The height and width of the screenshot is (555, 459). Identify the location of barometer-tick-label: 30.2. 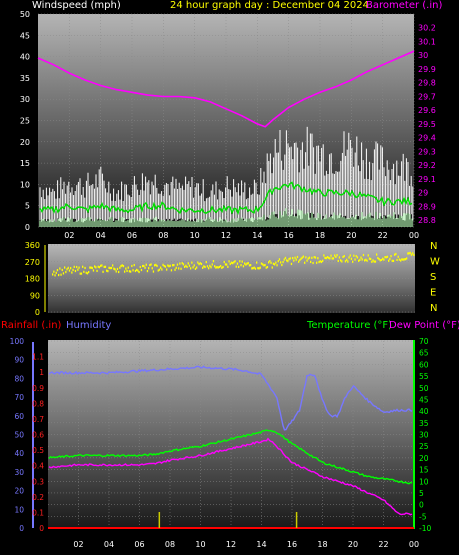
(427, 28).